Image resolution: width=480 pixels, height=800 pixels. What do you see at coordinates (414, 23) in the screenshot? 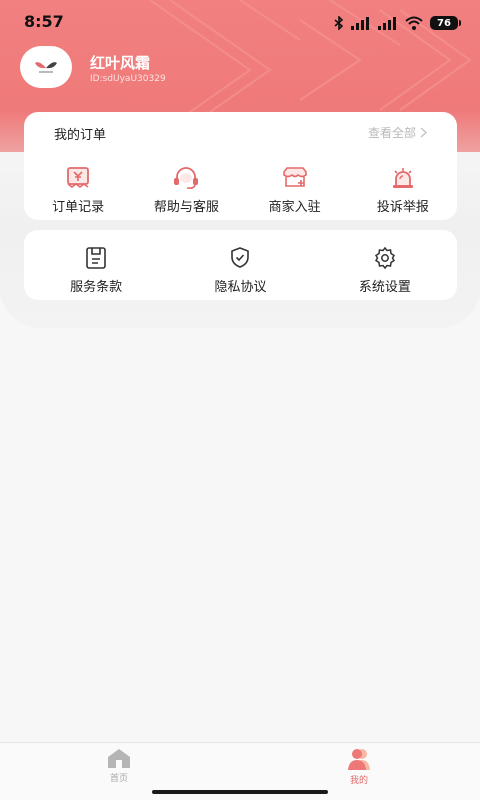
I see `wifi-icon` at bounding box center [414, 23].